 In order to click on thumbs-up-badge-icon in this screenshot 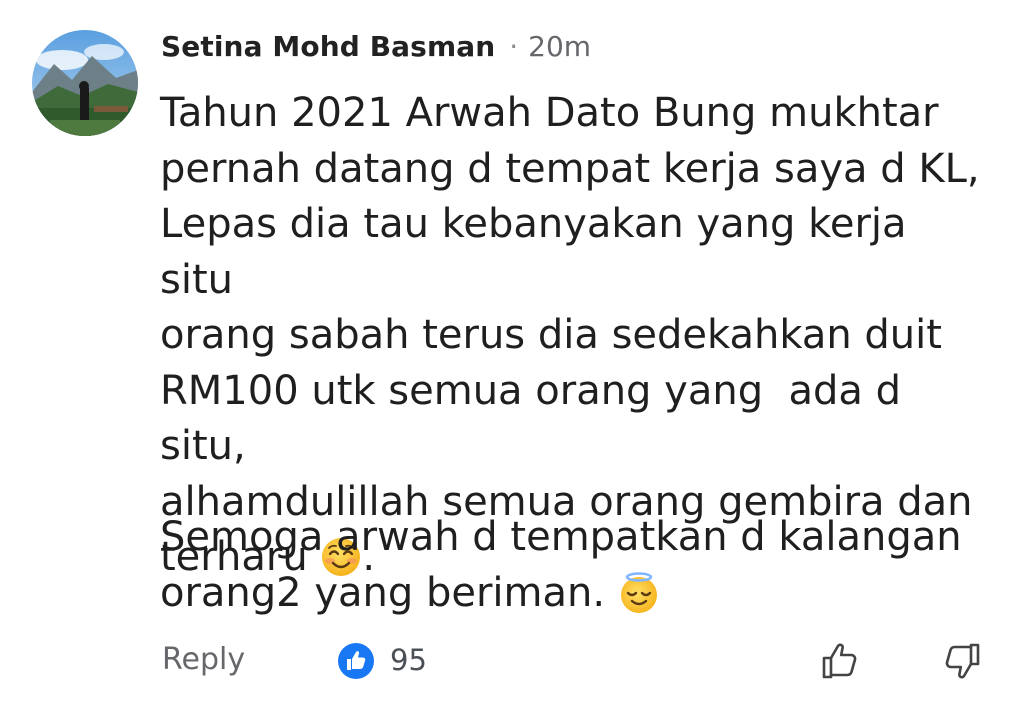, I will do `click(356, 661)`.